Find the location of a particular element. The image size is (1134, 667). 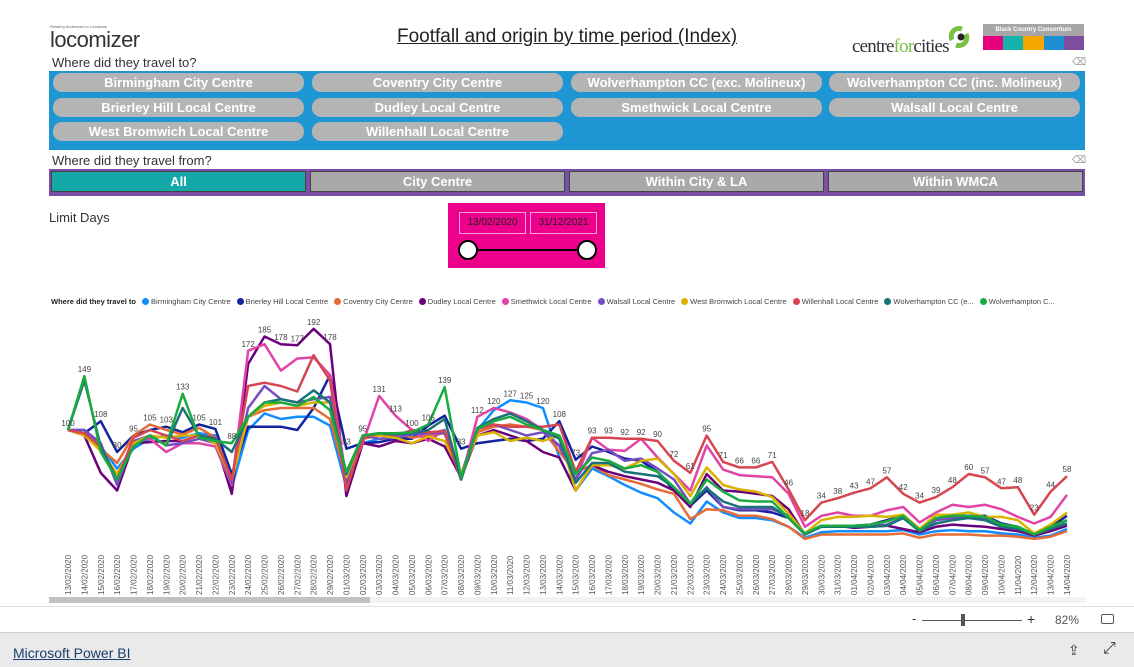

travel-to-option: Coventry City Centre is located at coordinates (437, 82).